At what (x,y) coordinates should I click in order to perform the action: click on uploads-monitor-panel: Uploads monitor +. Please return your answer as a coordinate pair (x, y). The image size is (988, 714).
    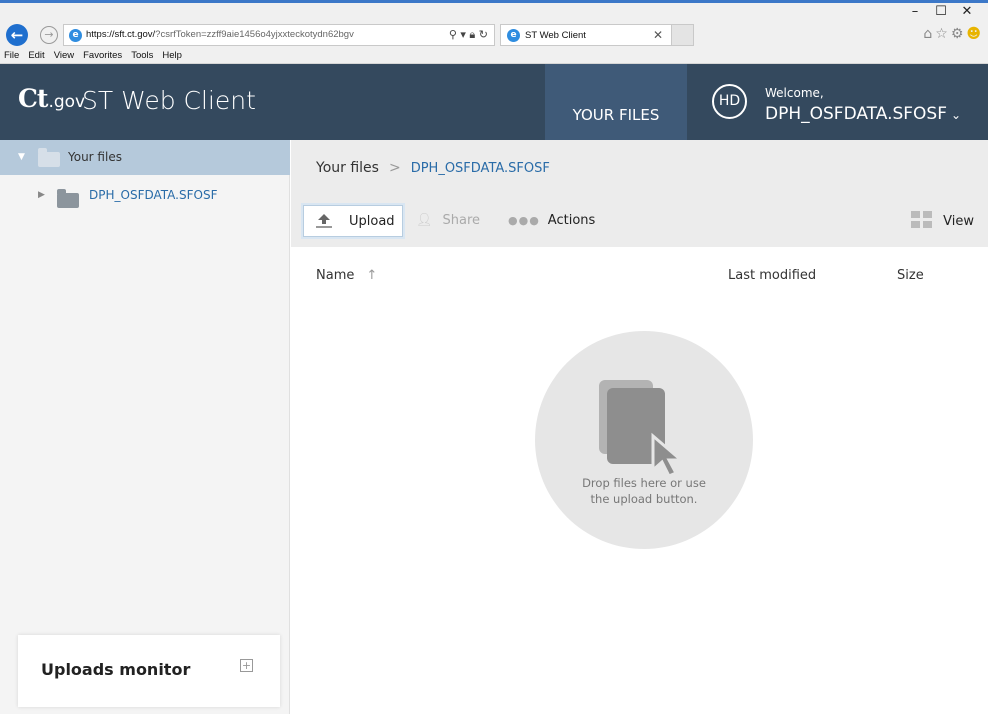
    Looking at the image, I should click on (149, 671).